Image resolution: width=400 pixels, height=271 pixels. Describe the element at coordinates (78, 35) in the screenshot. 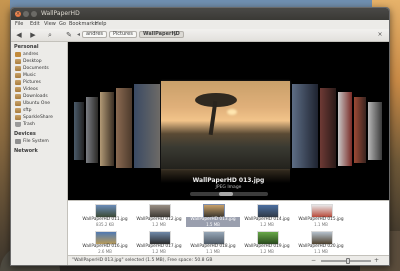

I see `chevron-left-icon: ◂` at that location.